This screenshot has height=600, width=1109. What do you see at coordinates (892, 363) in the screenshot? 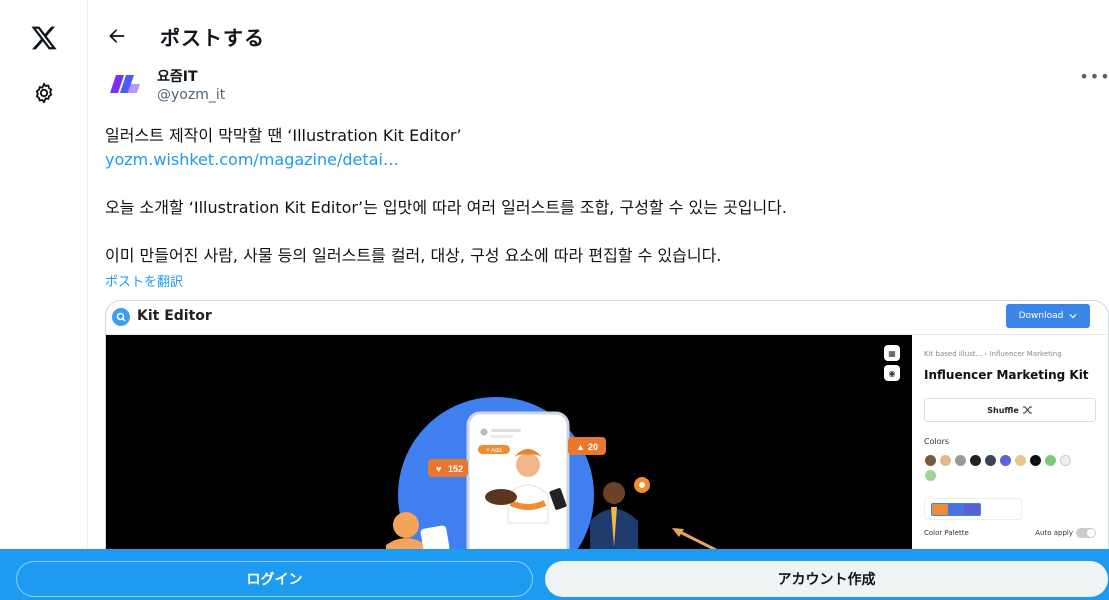
I see `canvas-tools: ▦ ◉` at bounding box center [892, 363].